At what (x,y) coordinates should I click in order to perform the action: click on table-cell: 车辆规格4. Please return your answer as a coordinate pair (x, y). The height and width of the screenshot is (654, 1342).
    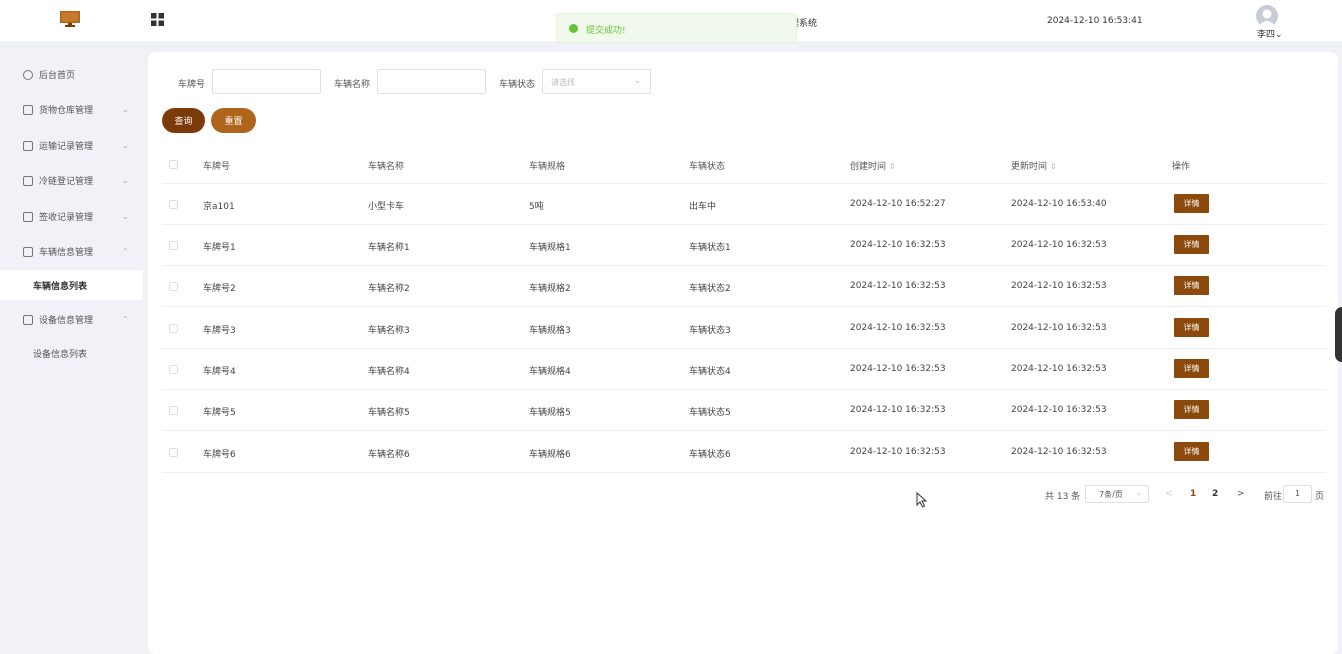
    Looking at the image, I should click on (550, 372).